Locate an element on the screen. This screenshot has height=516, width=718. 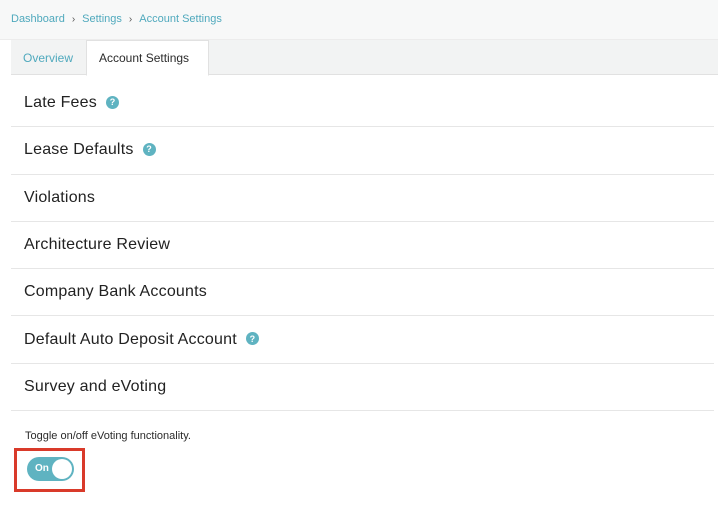
section-late-fees: Late Fees ? is located at coordinates (362, 104).